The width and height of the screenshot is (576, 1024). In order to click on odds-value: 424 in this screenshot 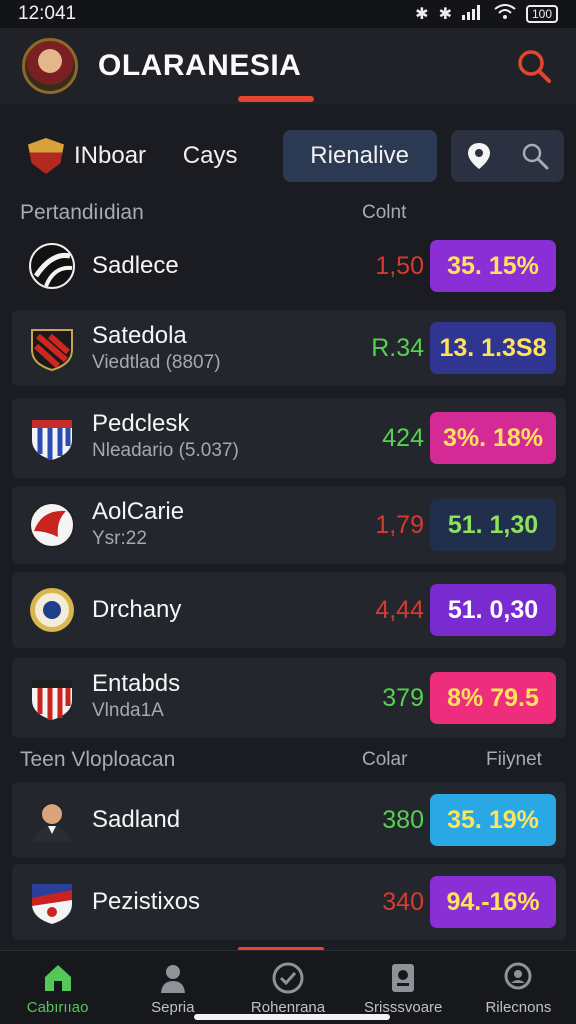, I will do `click(403, 437)`.